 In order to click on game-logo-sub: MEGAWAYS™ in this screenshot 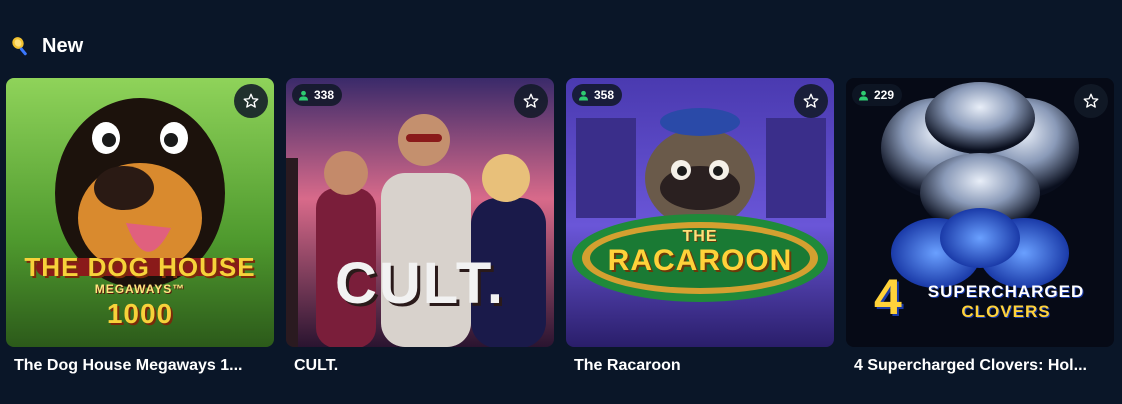, I will do `click(140, 289)`.